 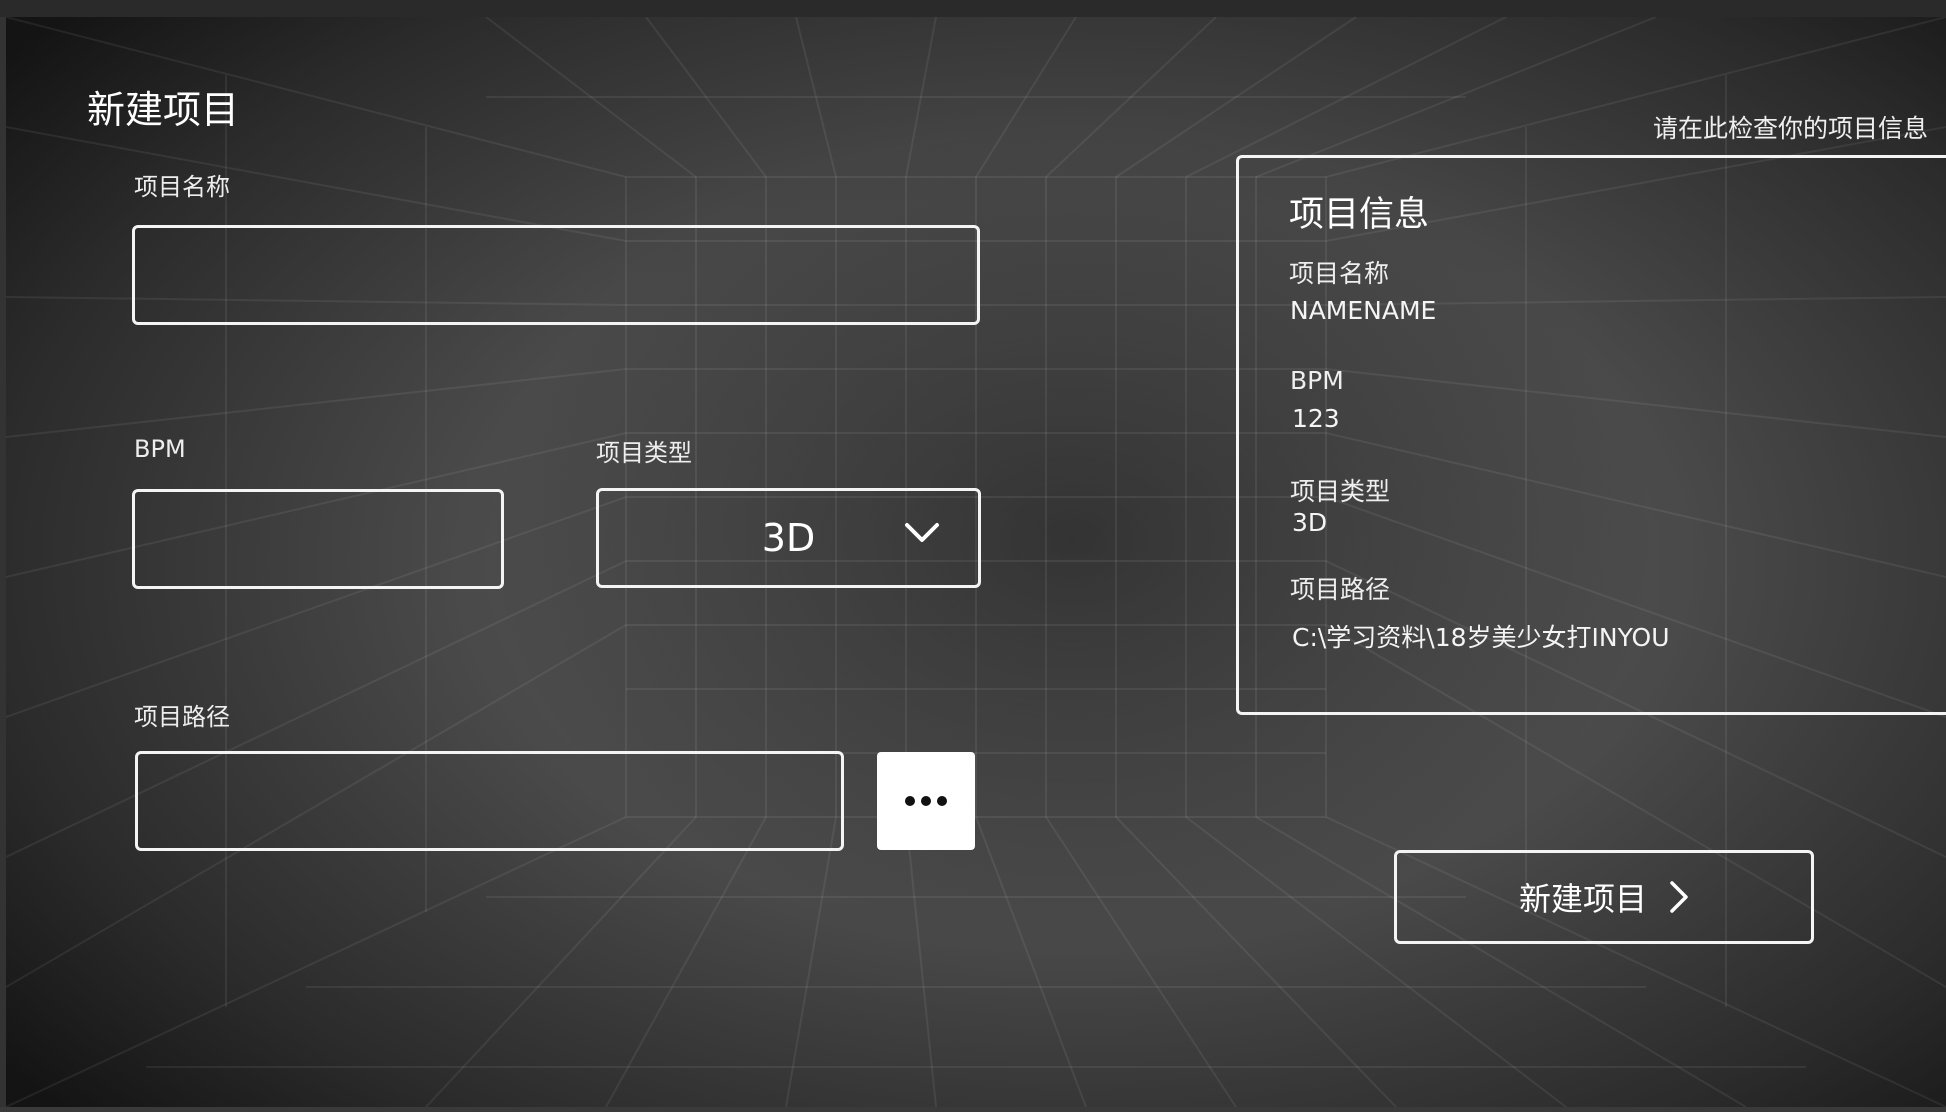 What do you see at coordinates (922, 532) in the screenshot?
I see `chevron-down-icon` at bounding box center [922, 532].